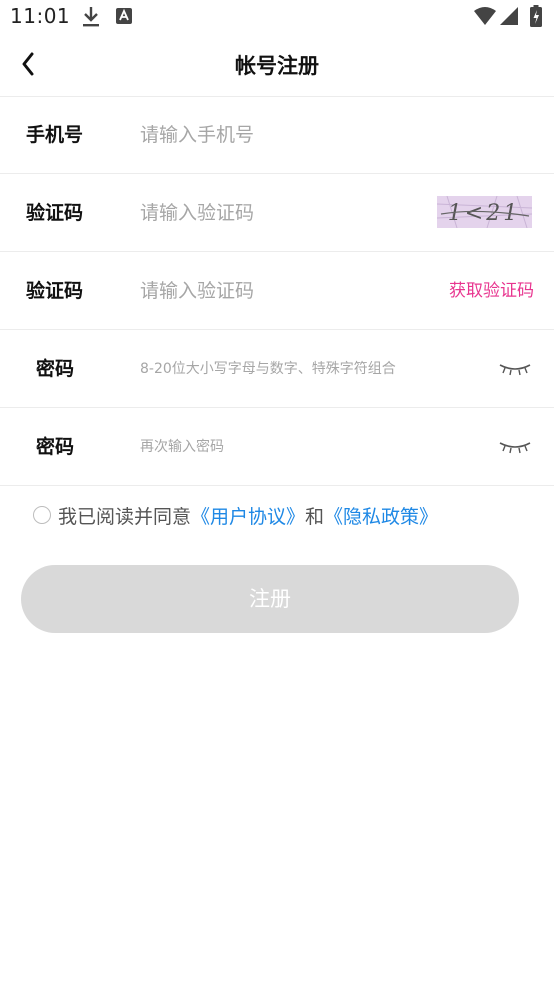  Describe the element at coordinates (55, 369) in the screenshot. I see `password-label: 密码` at that location.